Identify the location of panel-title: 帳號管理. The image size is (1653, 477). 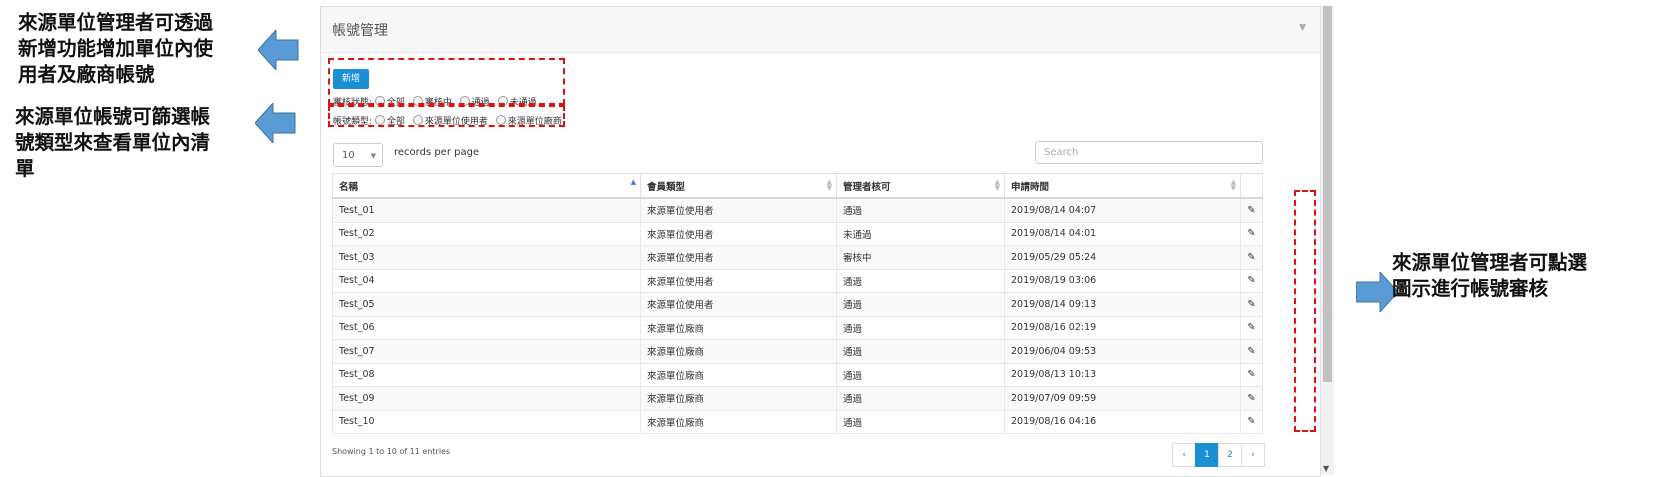
(360, 31).